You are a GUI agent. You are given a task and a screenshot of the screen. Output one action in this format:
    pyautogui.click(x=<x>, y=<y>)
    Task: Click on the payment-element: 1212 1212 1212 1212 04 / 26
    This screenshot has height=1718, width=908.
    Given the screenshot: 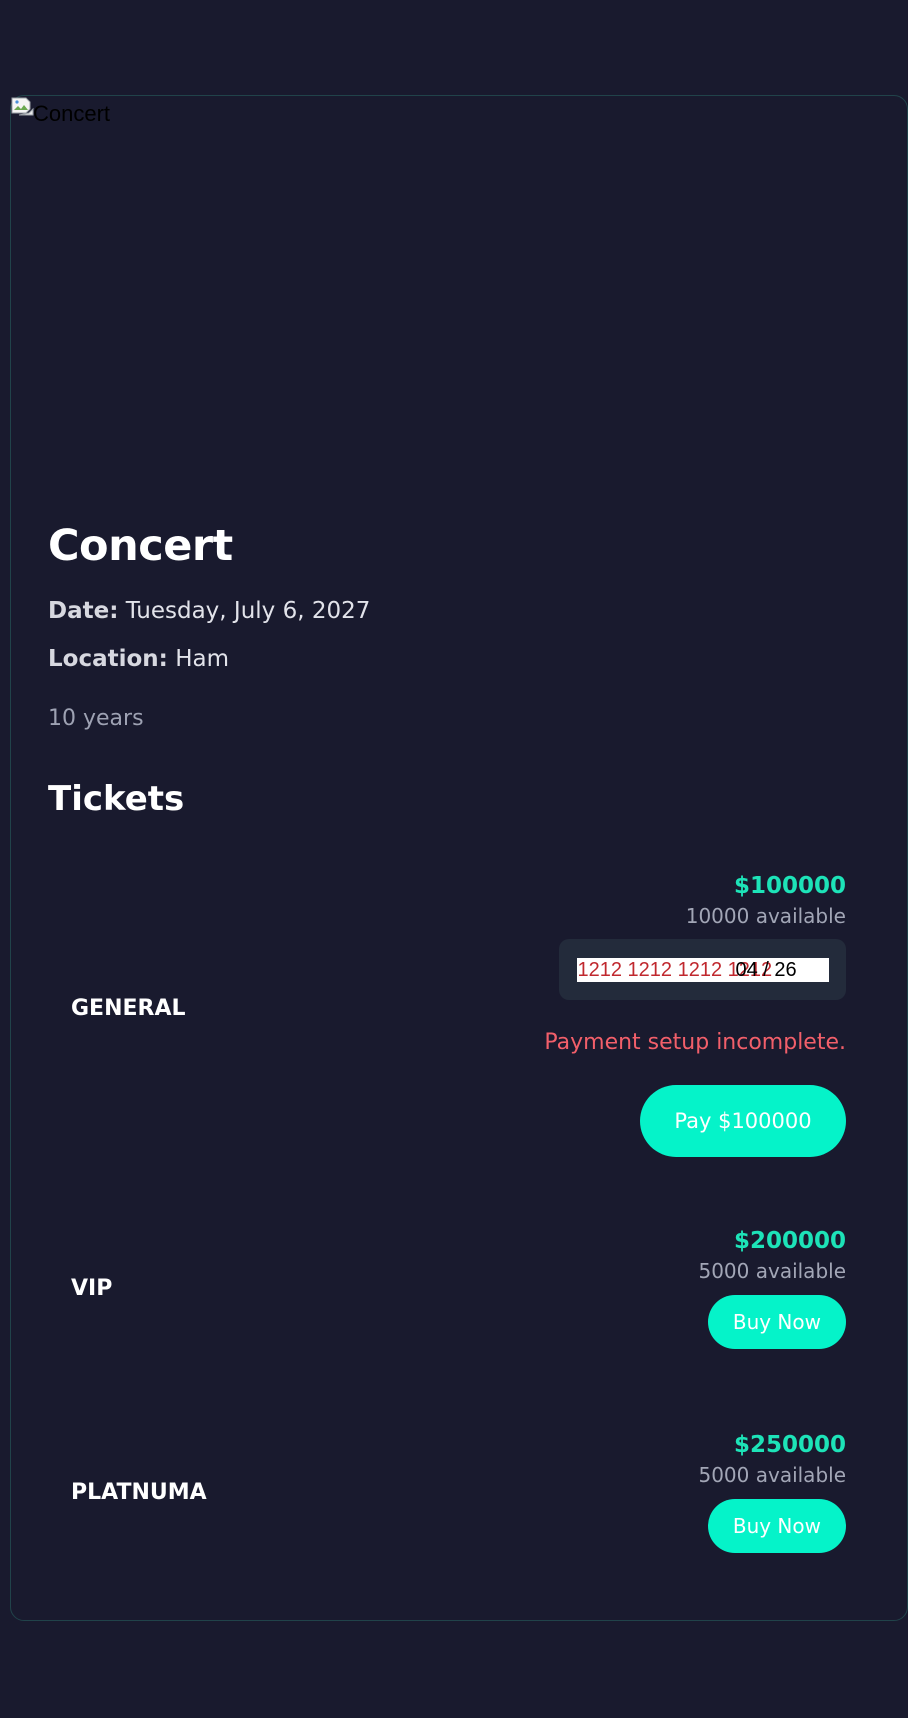 What is the action you would take?
    pyautogui.click(x=702, y=969)
    